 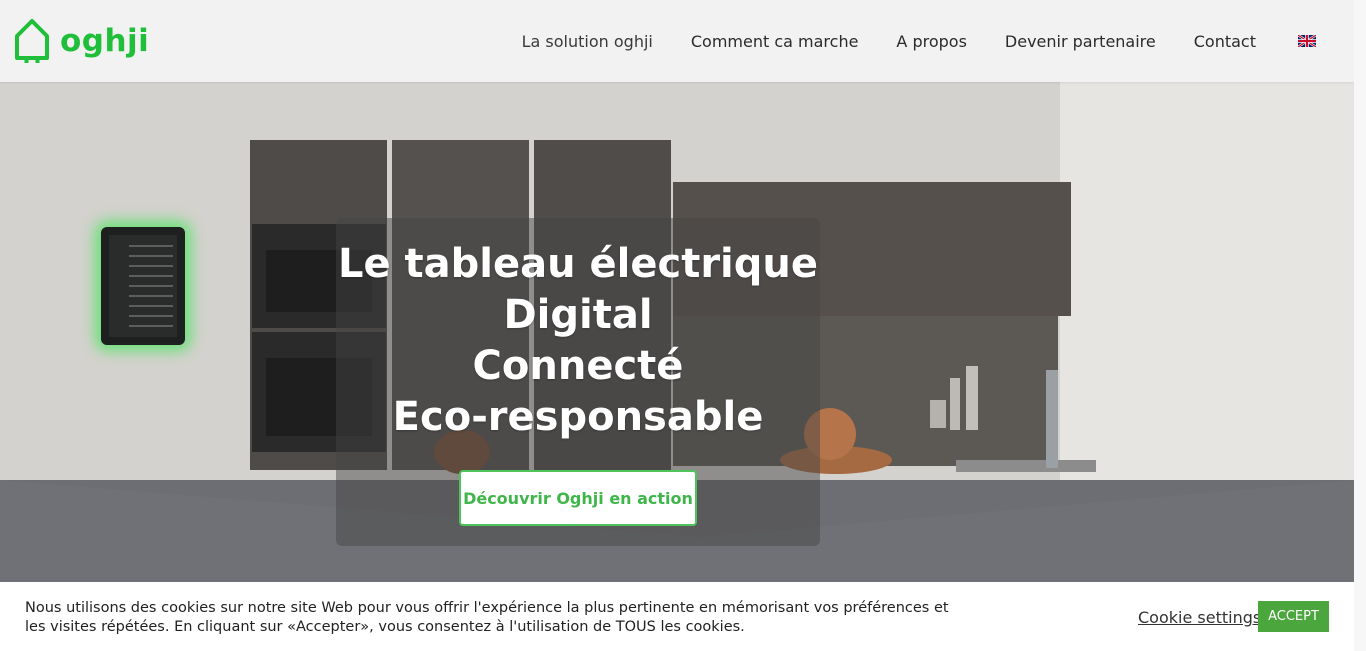 What do you see at coordinates (105, 41) in the screenshot?
I see `logo-text: oghji` at bounding box center [105, 41].